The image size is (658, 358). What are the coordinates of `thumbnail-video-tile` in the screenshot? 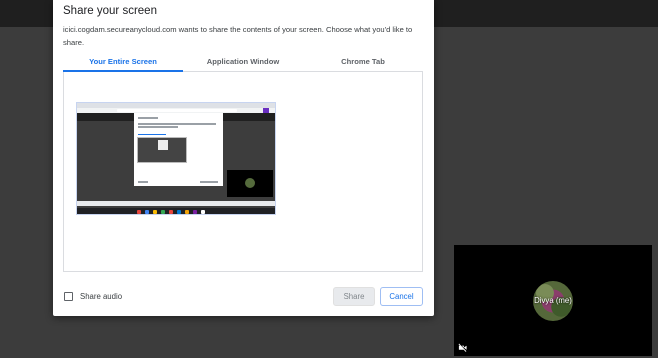 It's located at (250, 183).